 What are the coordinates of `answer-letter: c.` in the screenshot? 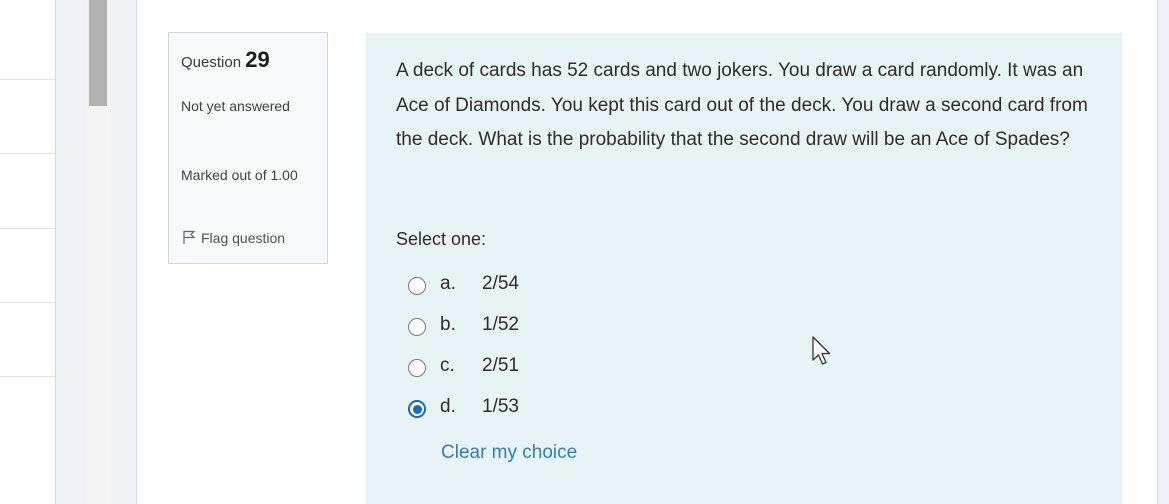 It's located at (447, 365).